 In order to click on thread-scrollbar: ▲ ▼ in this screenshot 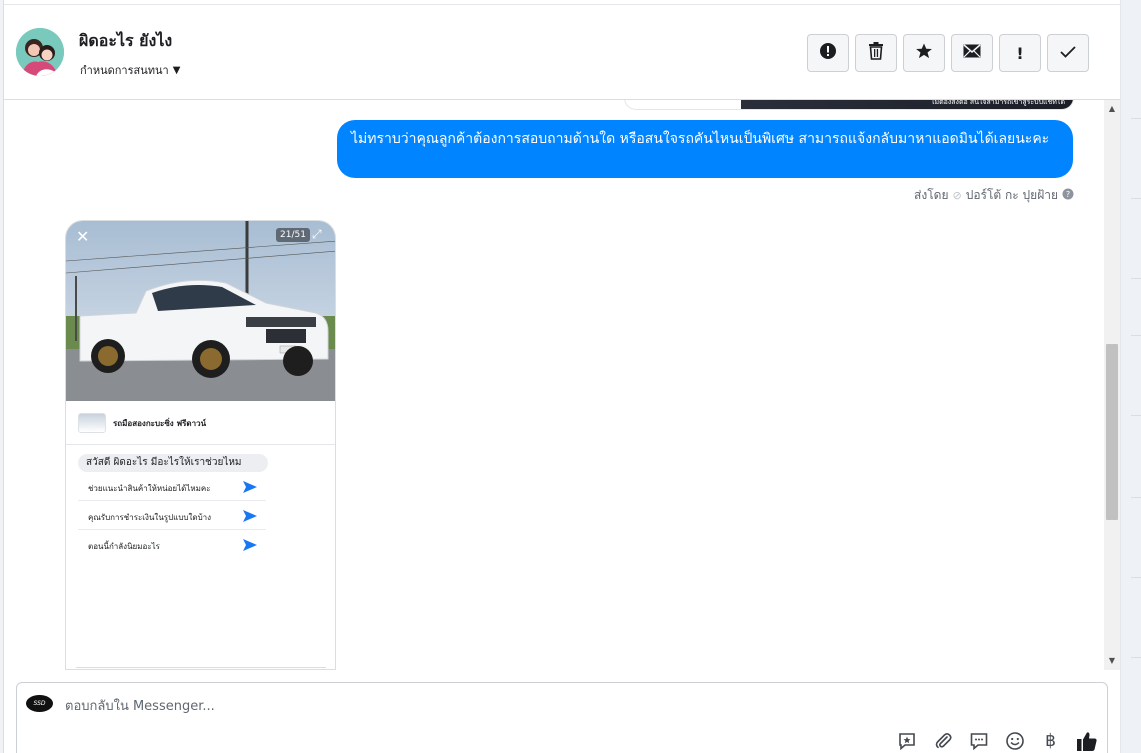, I will do `click(1112, 385)`.